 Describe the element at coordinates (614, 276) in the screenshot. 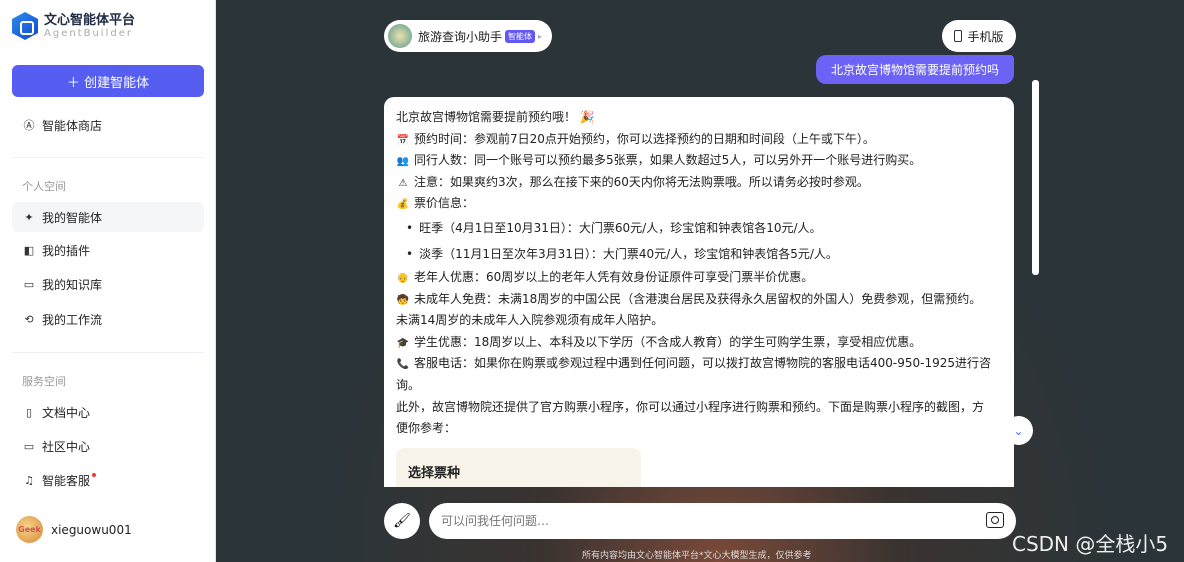

I see `text: 老年人优惠：60周岁以上的老年人凭有效身份证原件可享受门票半价优惠。` at that location.